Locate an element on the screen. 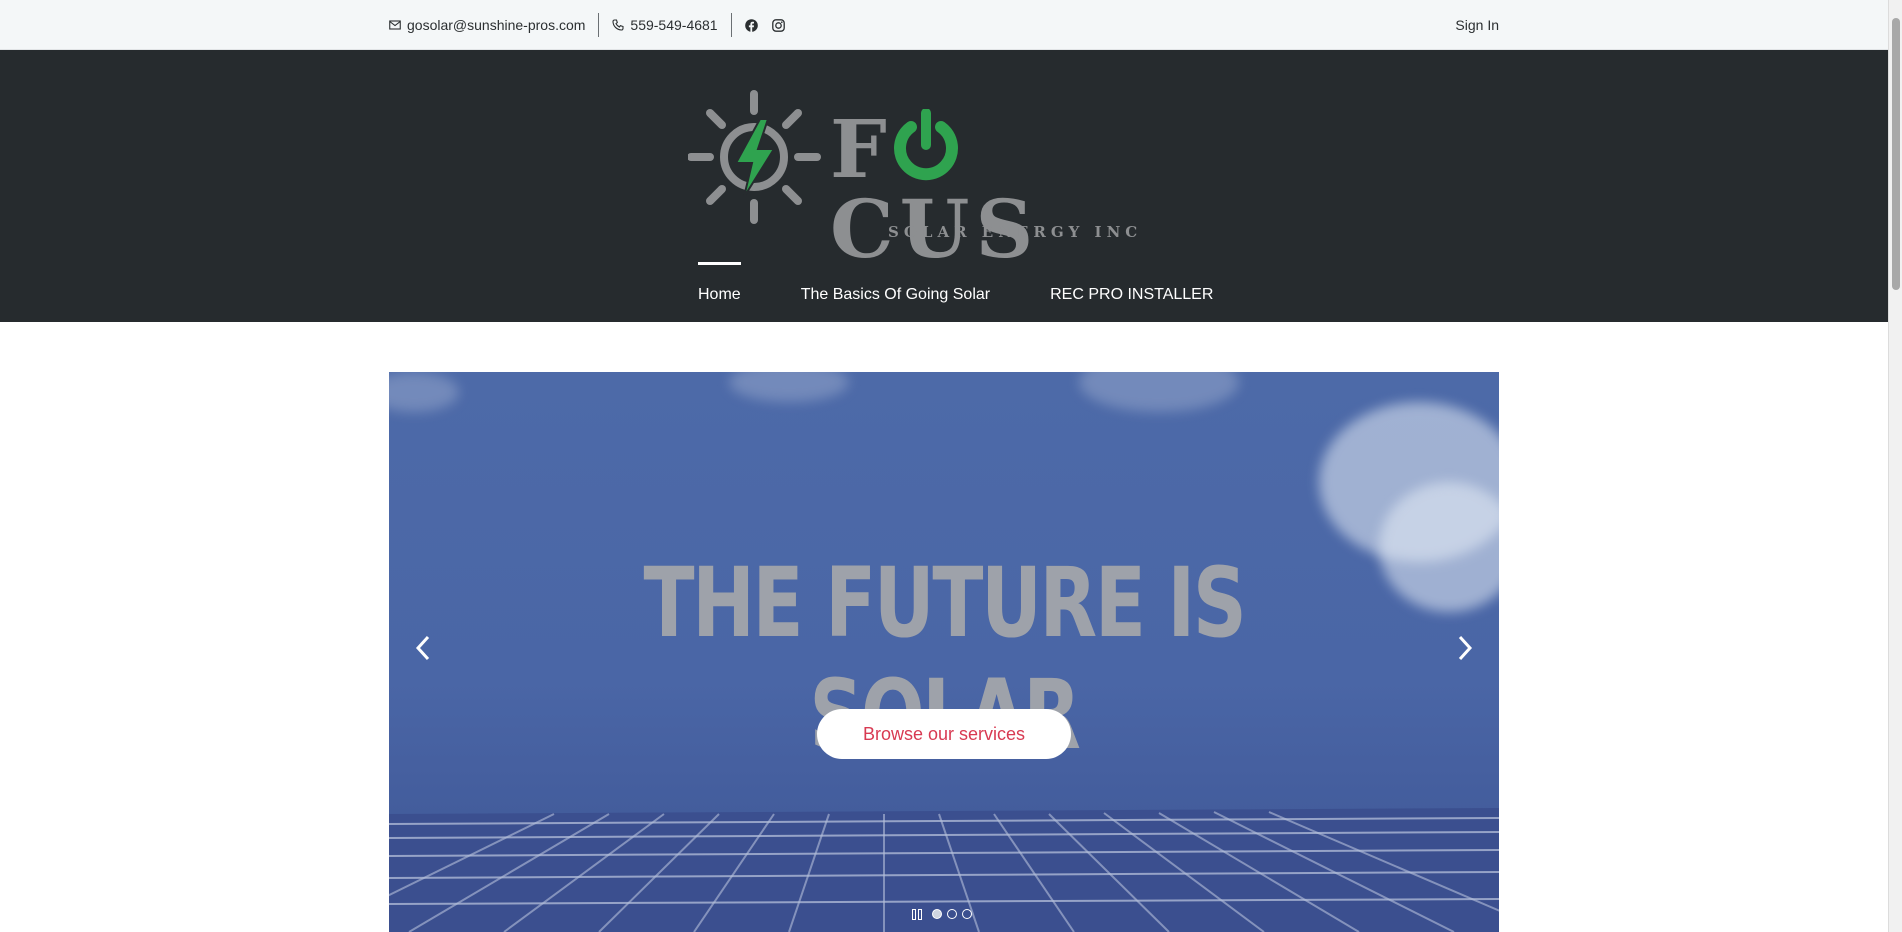 The width and height of the screenshot is (1902, 932). nav-item-rec-pro-installer: REC PRO INSTALLER is located at coordinates (1131, 292).